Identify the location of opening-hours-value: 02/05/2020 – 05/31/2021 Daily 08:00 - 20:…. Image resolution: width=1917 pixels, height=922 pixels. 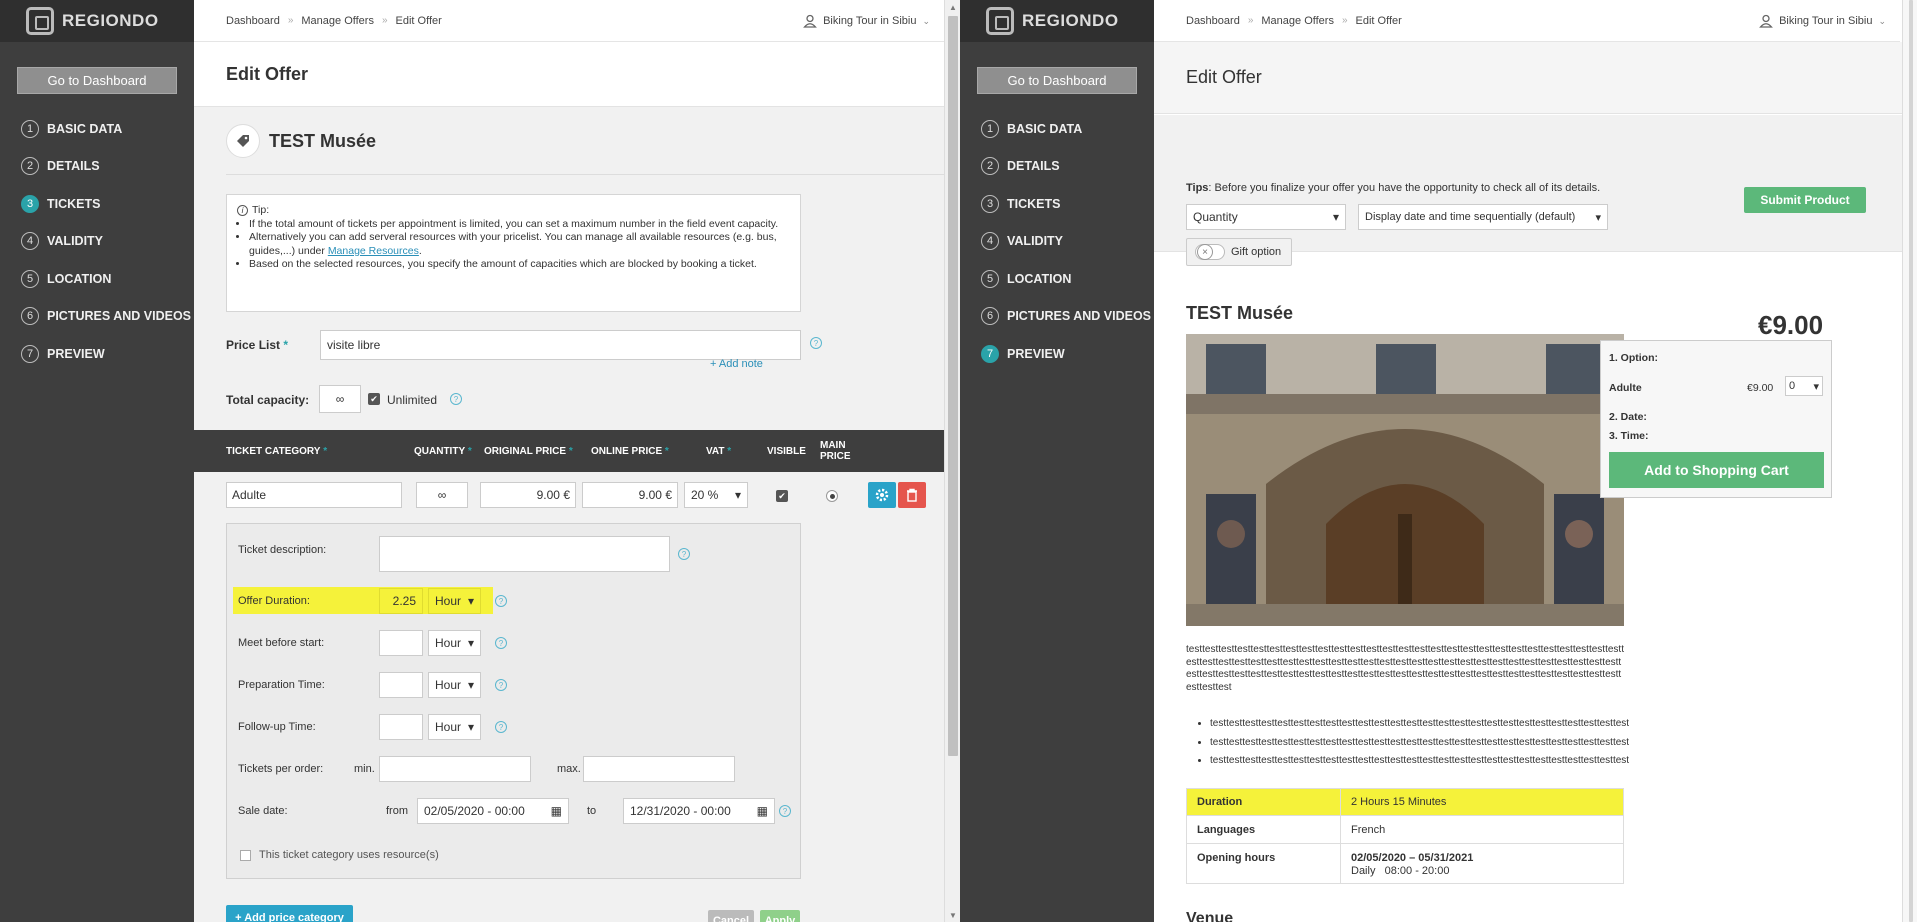
(1482, 863).